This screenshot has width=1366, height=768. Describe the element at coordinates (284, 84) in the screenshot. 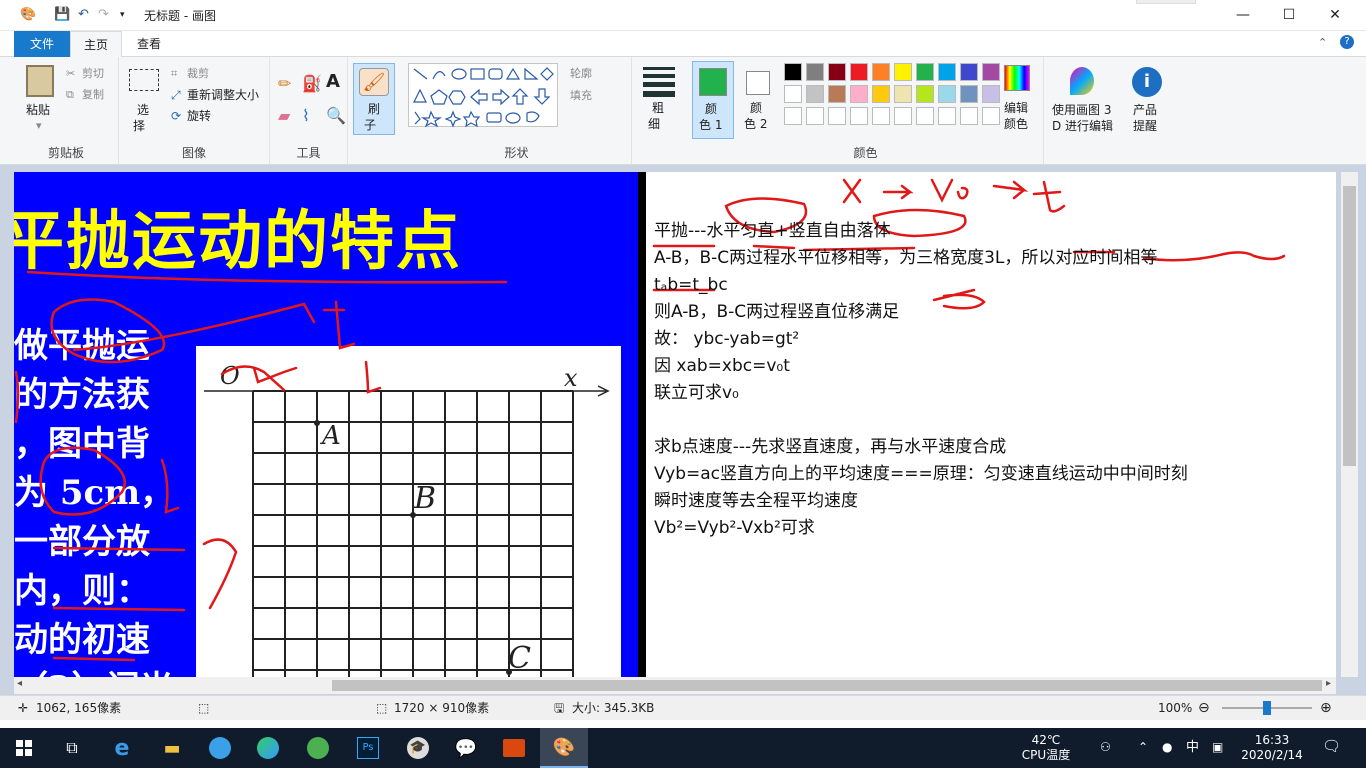

I see `pencil-icon: ✏` at that location.